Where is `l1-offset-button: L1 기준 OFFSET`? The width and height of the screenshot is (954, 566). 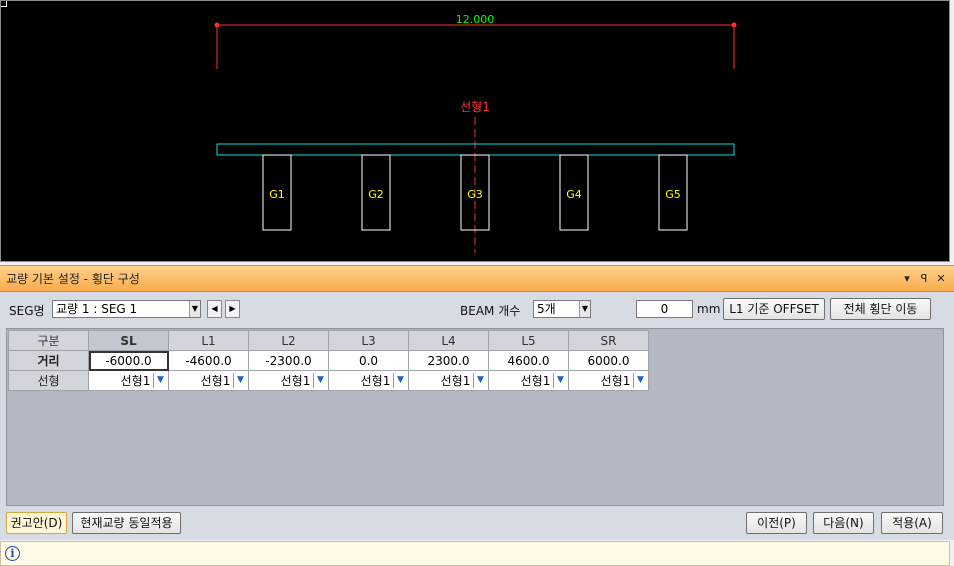
l1-offset-button: L1 기준 OFFSET is located at coordinates (774, 309).